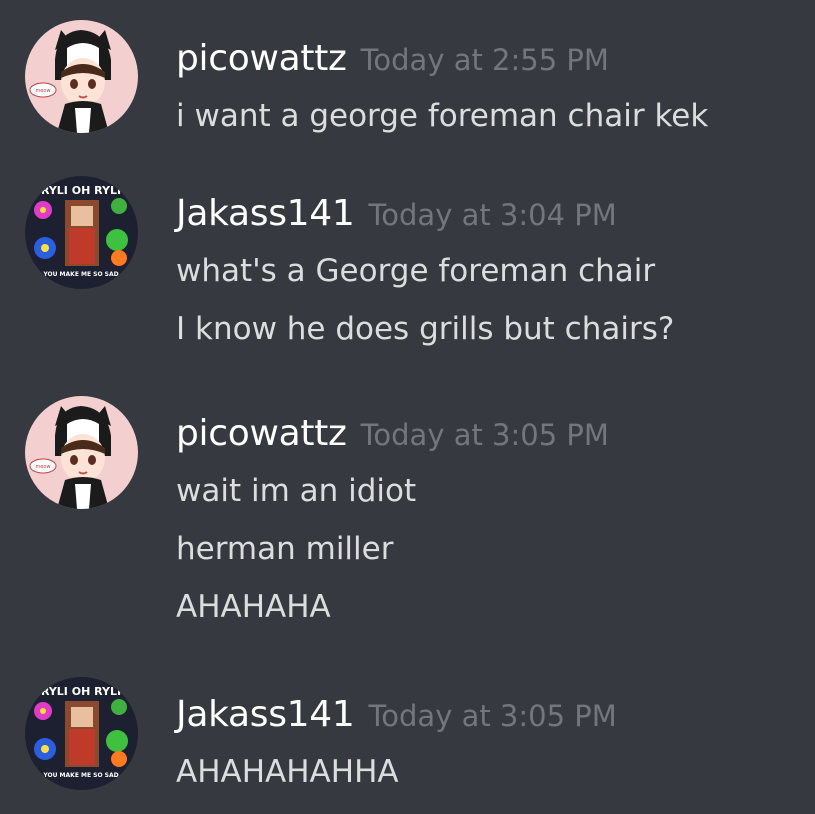  I want to click on message-text: herman miller, so click(285, 549).